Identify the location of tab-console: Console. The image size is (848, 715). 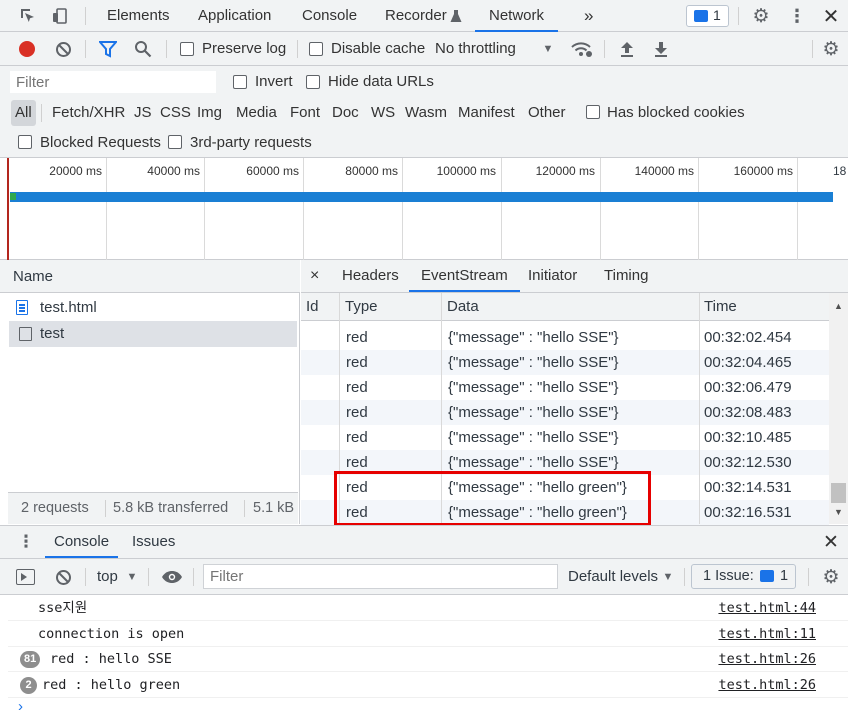
(329, 16).